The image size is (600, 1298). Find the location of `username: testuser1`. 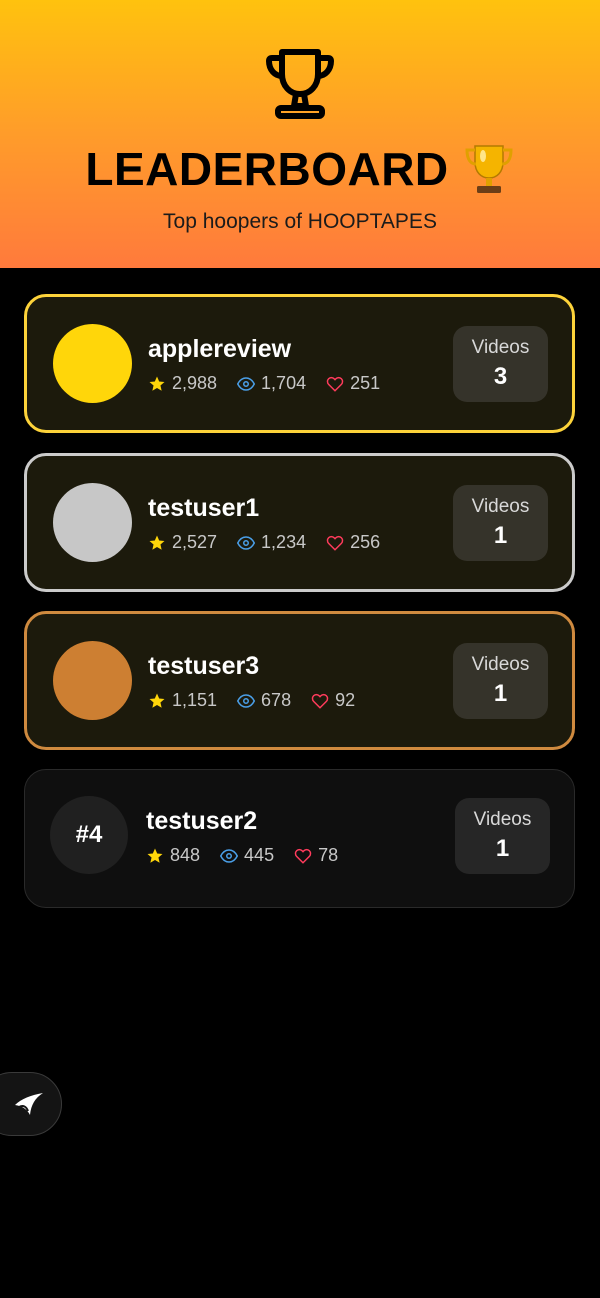

username: testuser1 is located at coordinates (204, 508).